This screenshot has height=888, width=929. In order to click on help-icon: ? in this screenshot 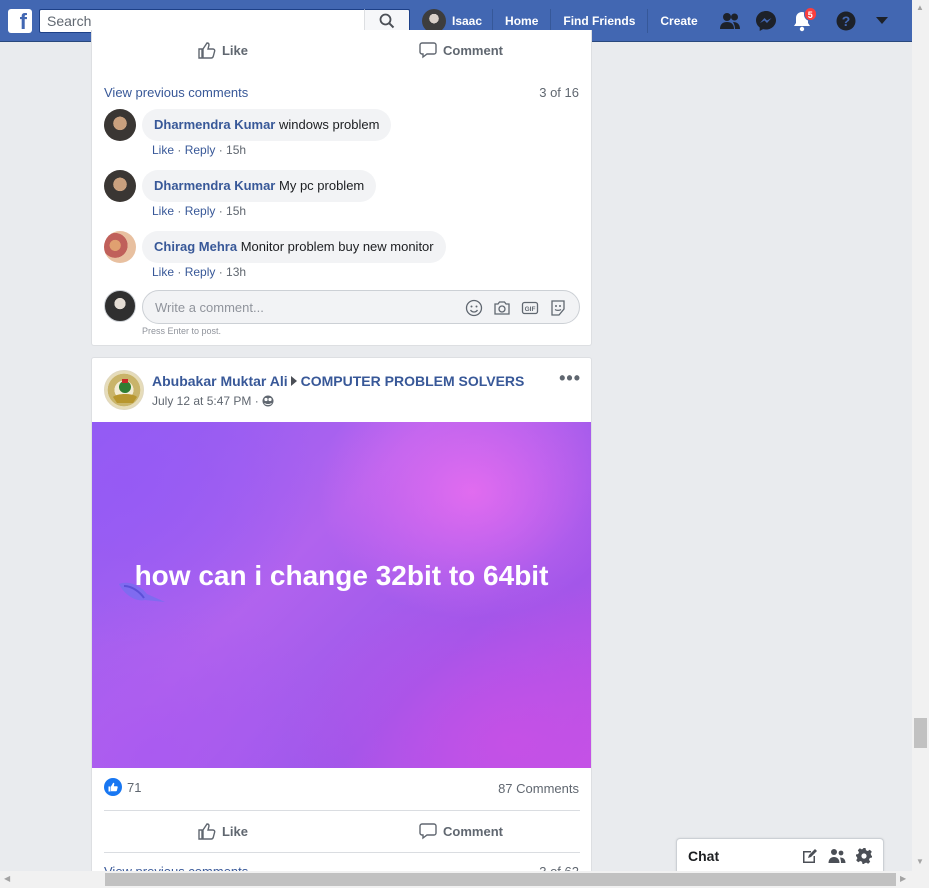, I will do `click(846, 21)`.